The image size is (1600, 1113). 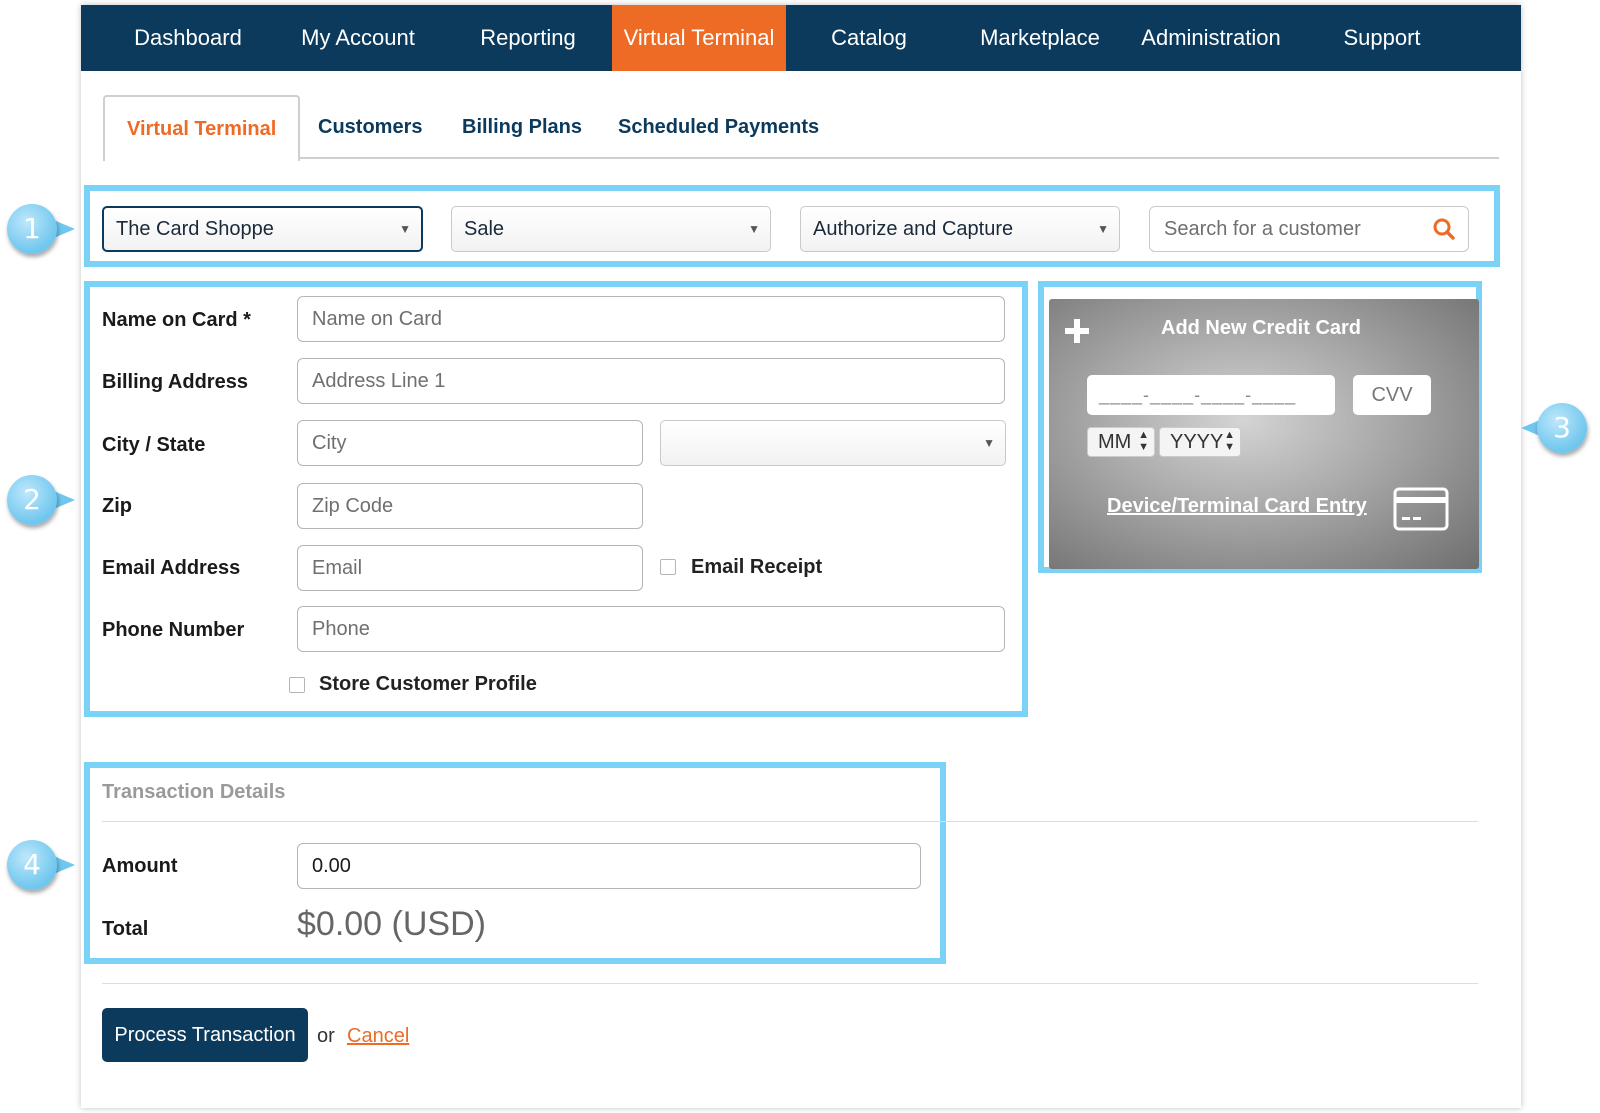 I want to click on callout-3-number: 3, so click(x=1562, y=428).